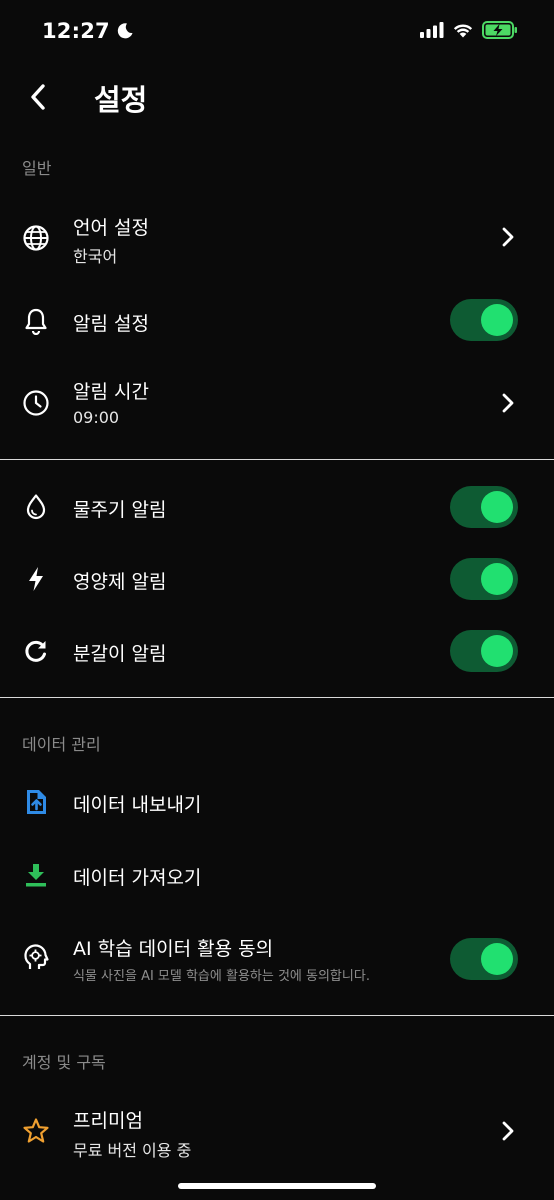  What do you see at coordinates (463, 31) in the screenshot?
I see `wifi-icon` at bounding box center [463, 31].